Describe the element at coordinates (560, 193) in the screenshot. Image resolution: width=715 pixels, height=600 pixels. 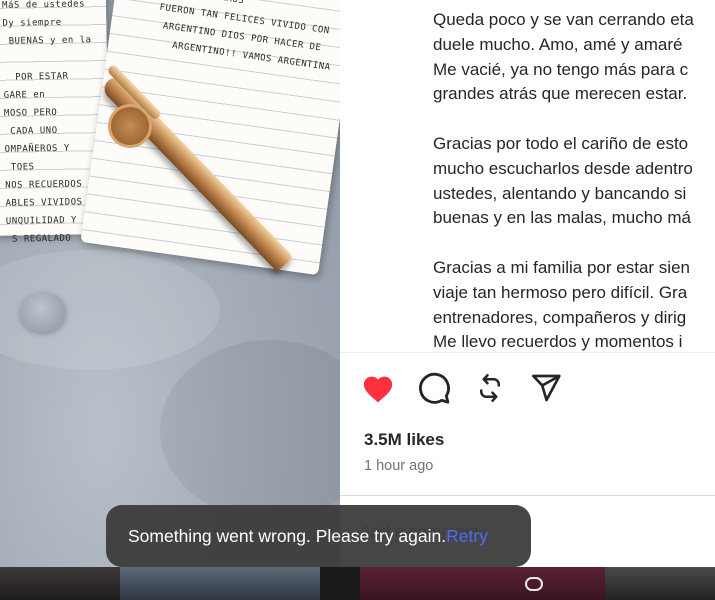
I see `caption-line: ustedes, alentando y bancando si` at that location.